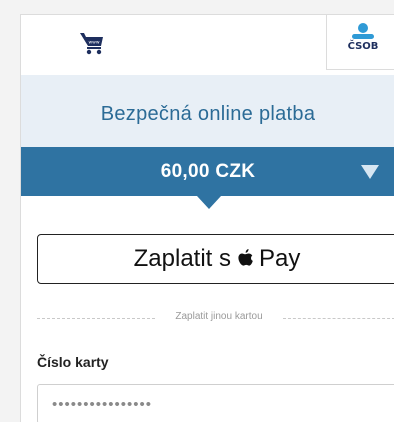 The image size is (394, 422). I want to click on card-number-input, so click(215, 403).